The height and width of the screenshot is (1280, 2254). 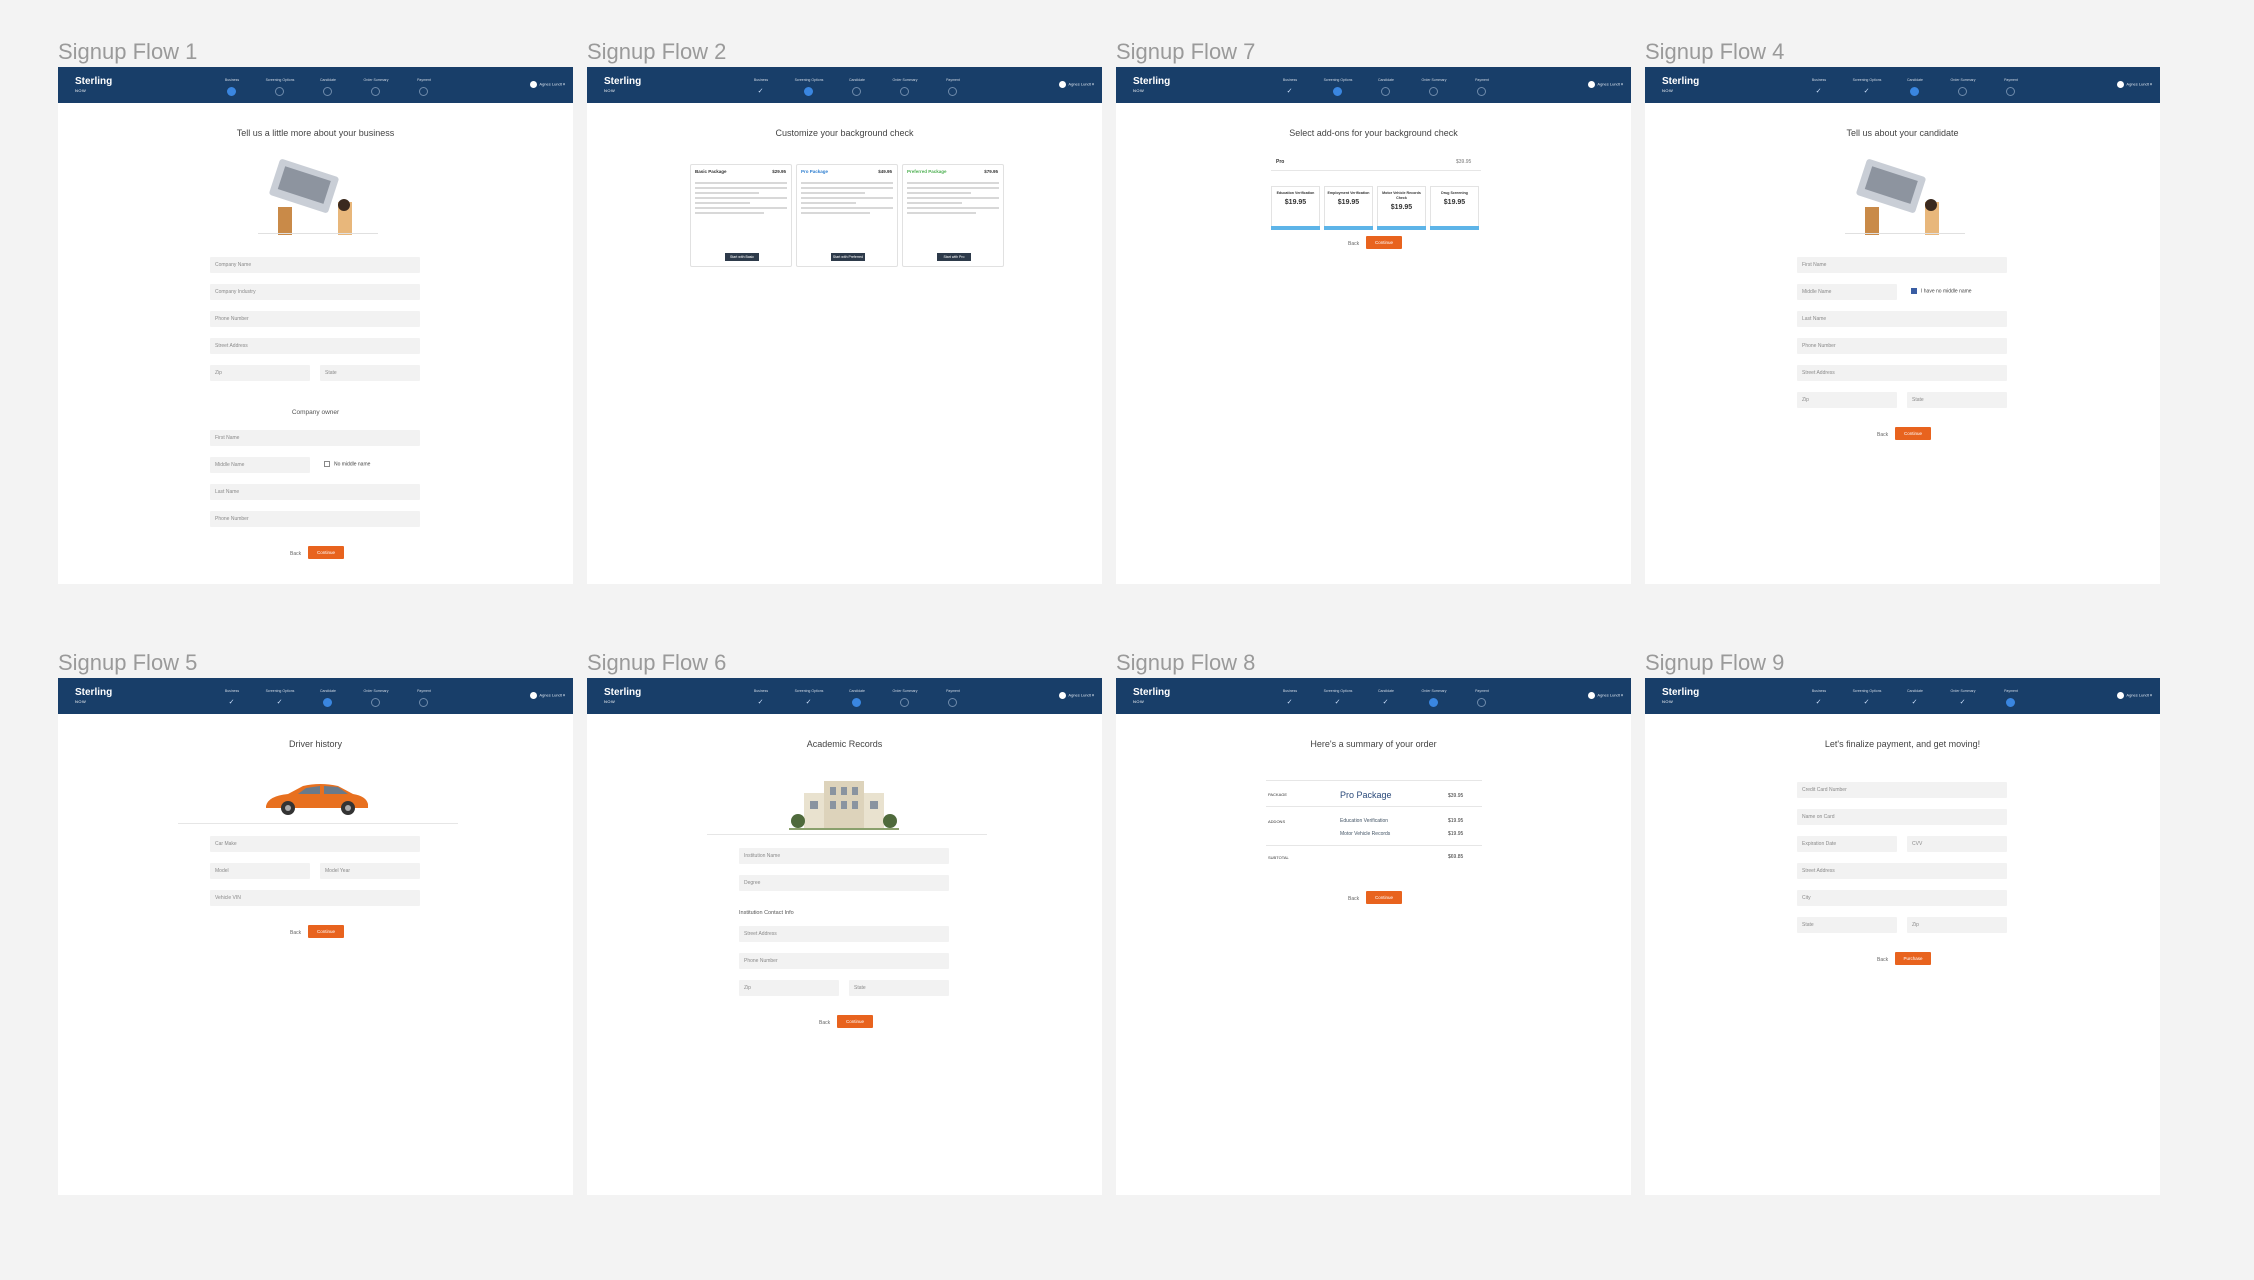 I want to click on package-card-pro: Pro Package $49.95 Start with Preferred, so click(x=847, y=215).